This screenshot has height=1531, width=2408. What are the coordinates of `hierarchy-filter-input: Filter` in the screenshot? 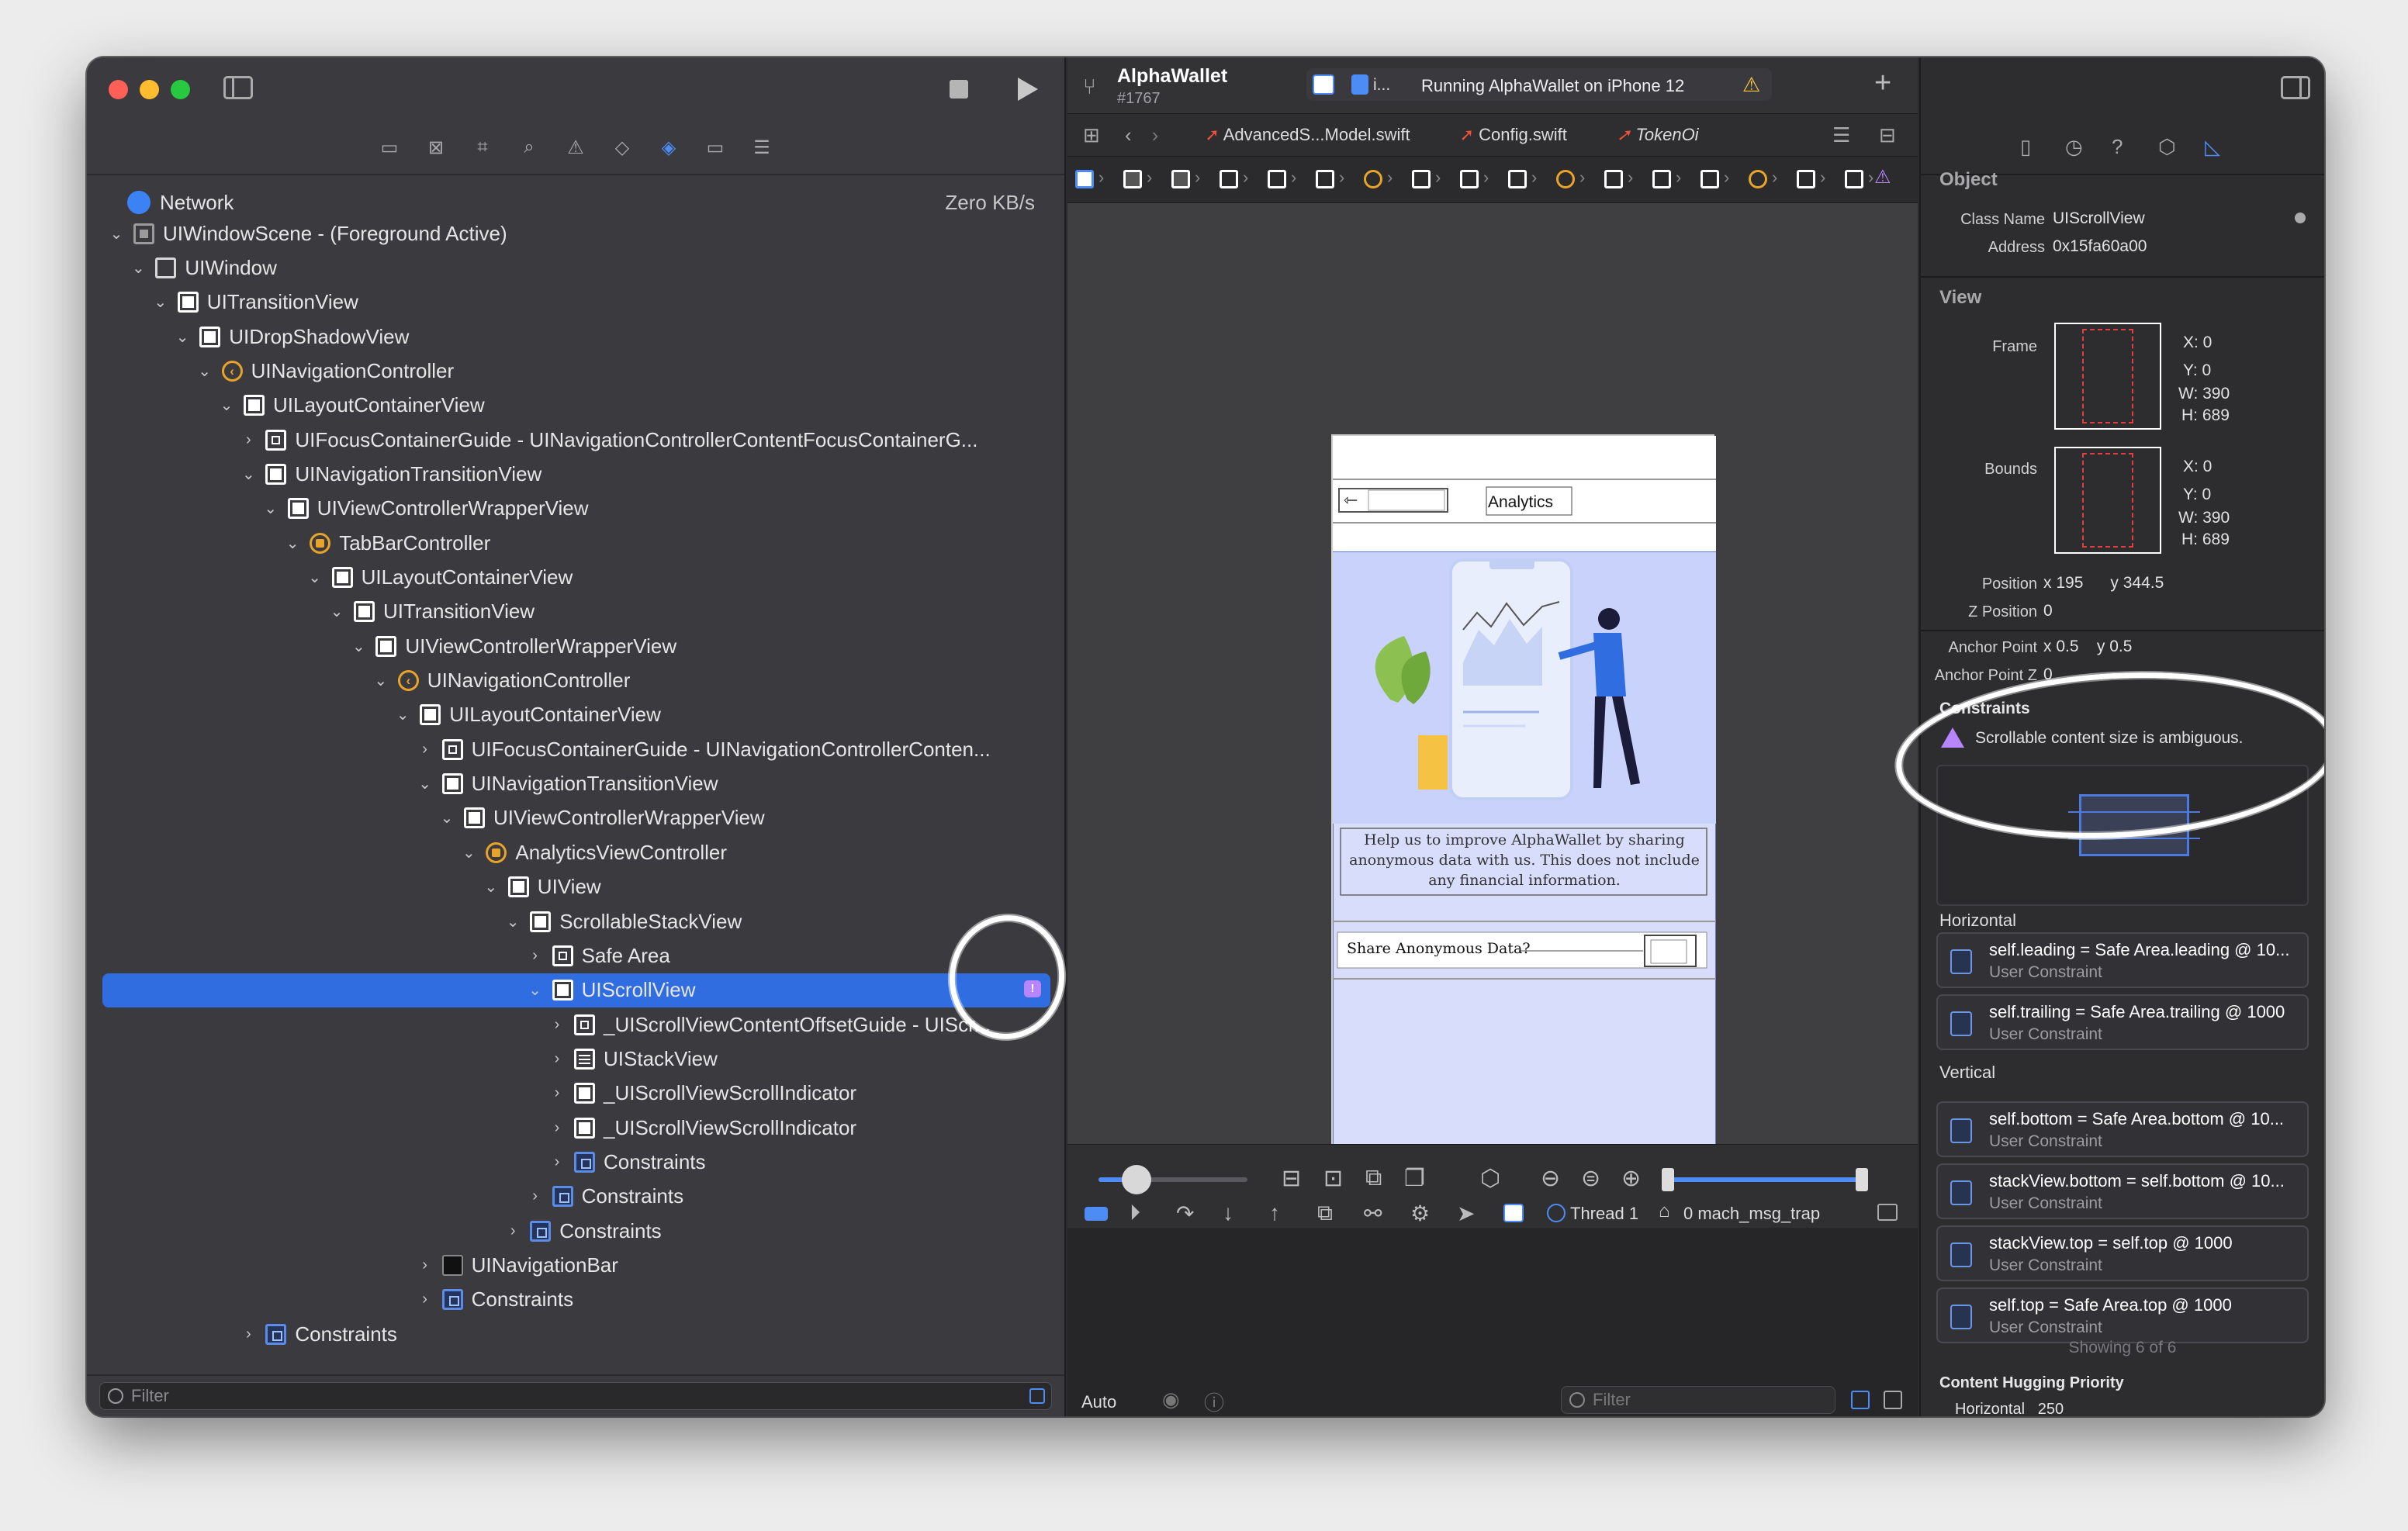 It's located at (575, 1396).